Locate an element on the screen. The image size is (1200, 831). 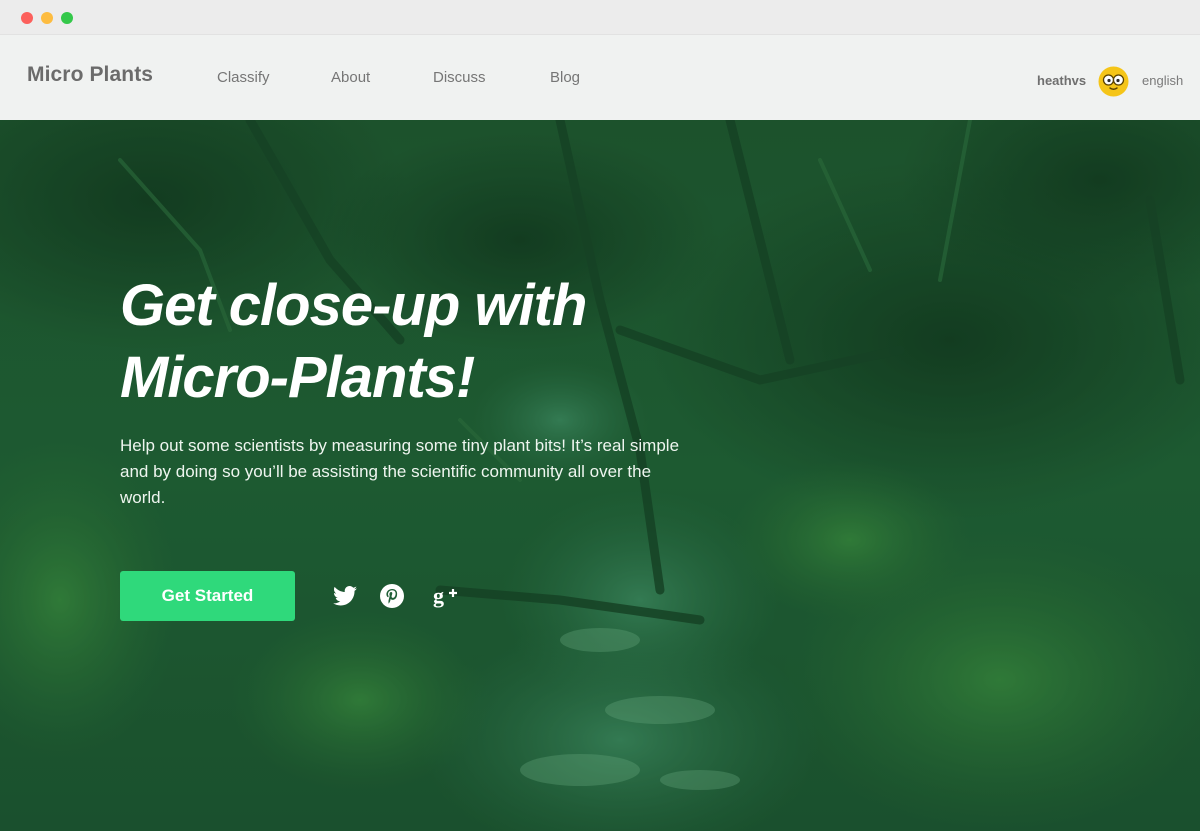
window-titlebar is located at coordinates (600, 17).